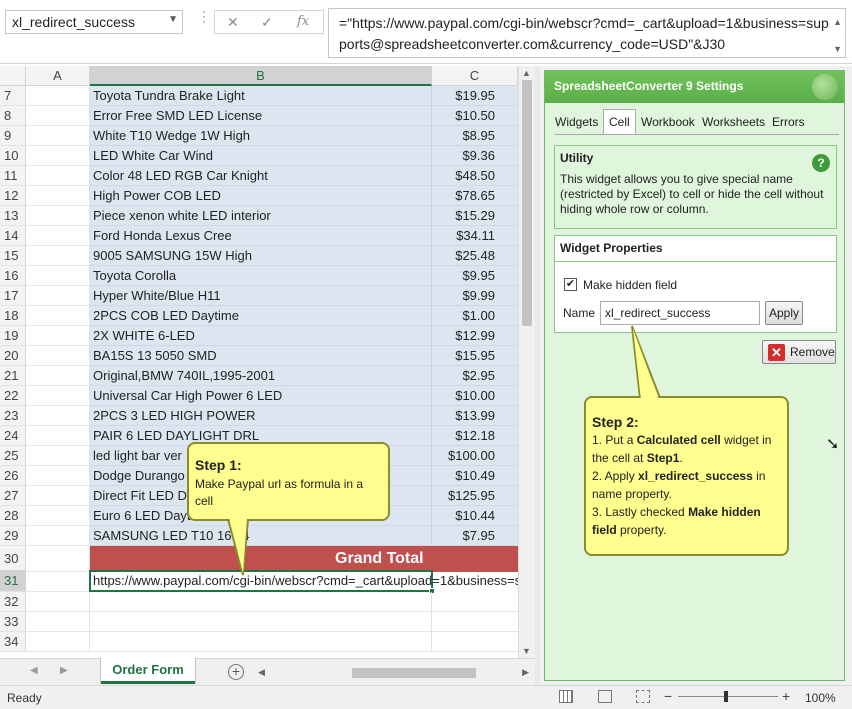 The height and width of the screenshot is (709, 852). Describe the element at coordinates (13, 376) in the screenshot. I see `row-number: 21` at that location.